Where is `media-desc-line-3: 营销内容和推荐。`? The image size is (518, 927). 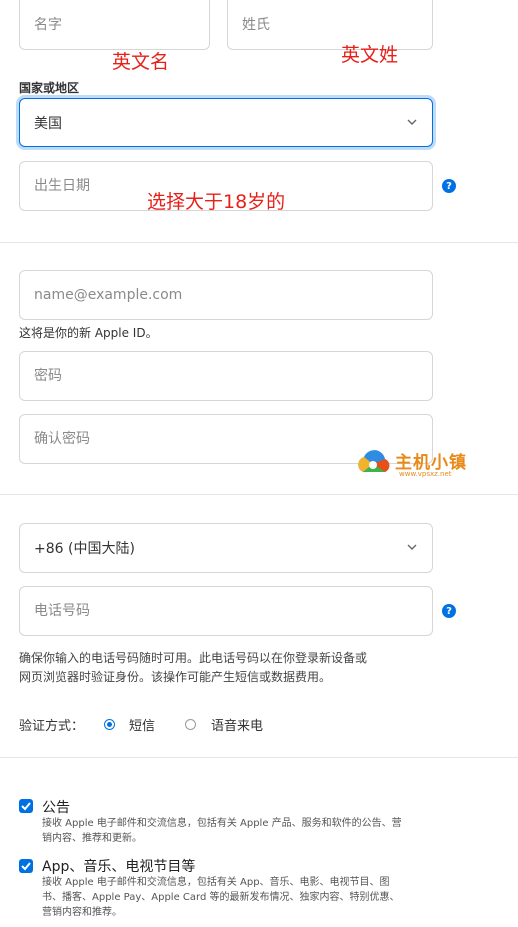 media-desc-line-3: 营销内容和推荐。 is located at coordinates (82, 912).